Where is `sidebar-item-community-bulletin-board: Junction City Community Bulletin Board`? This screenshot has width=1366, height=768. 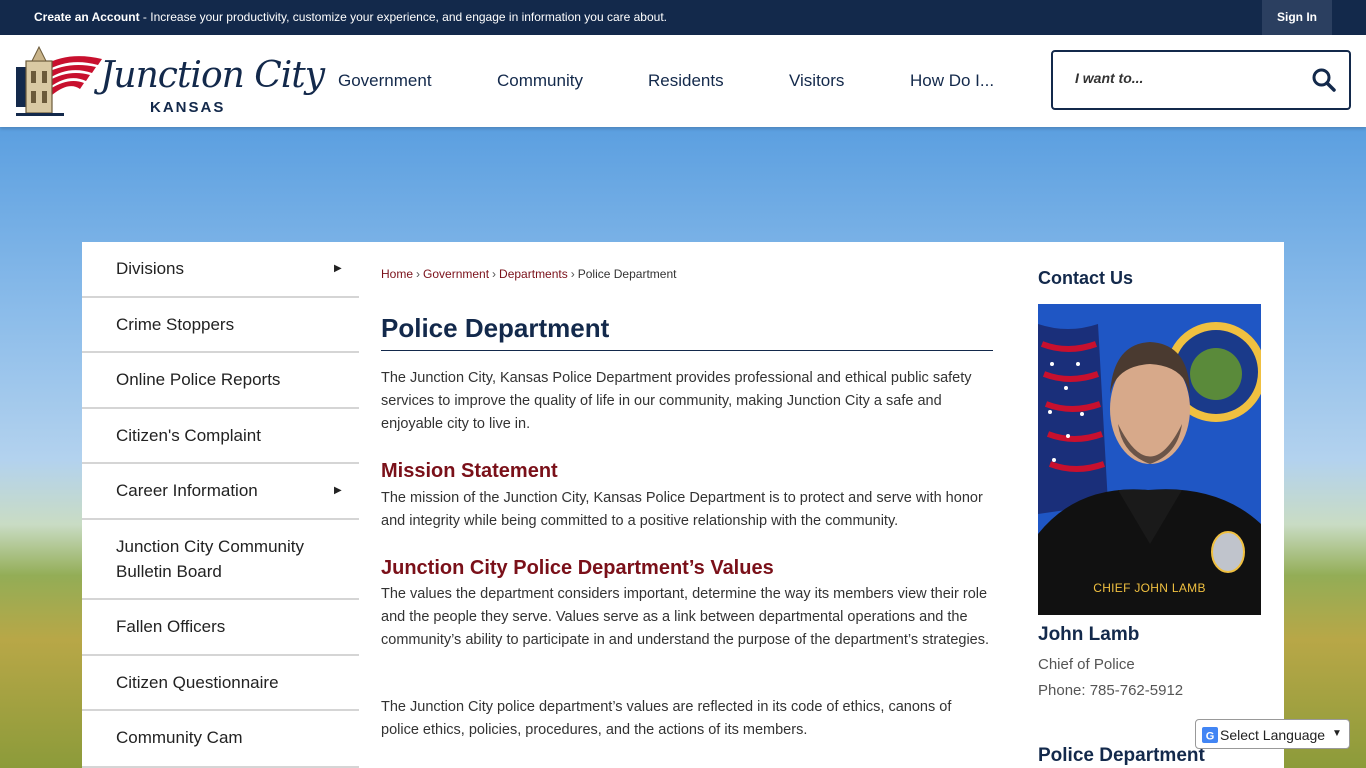
sidebar-item-community-bulletin-board: Junction City Community Bulletin Board is located at coordinates (220, 560).